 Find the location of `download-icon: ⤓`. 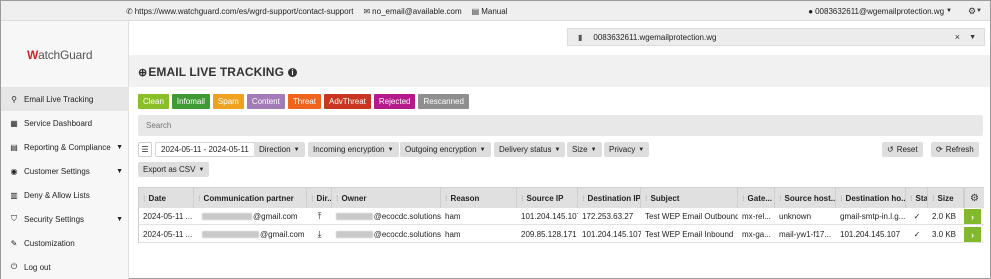

download-icon: ⤓ is located at coordinates (319, 234).